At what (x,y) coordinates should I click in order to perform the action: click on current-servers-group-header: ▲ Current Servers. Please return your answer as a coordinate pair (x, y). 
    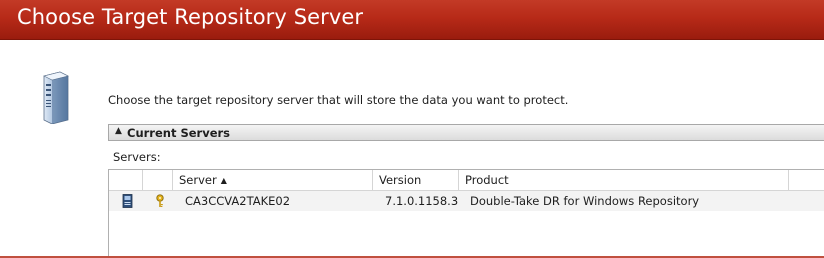
    Looking at the image, I should click on (466, 132).